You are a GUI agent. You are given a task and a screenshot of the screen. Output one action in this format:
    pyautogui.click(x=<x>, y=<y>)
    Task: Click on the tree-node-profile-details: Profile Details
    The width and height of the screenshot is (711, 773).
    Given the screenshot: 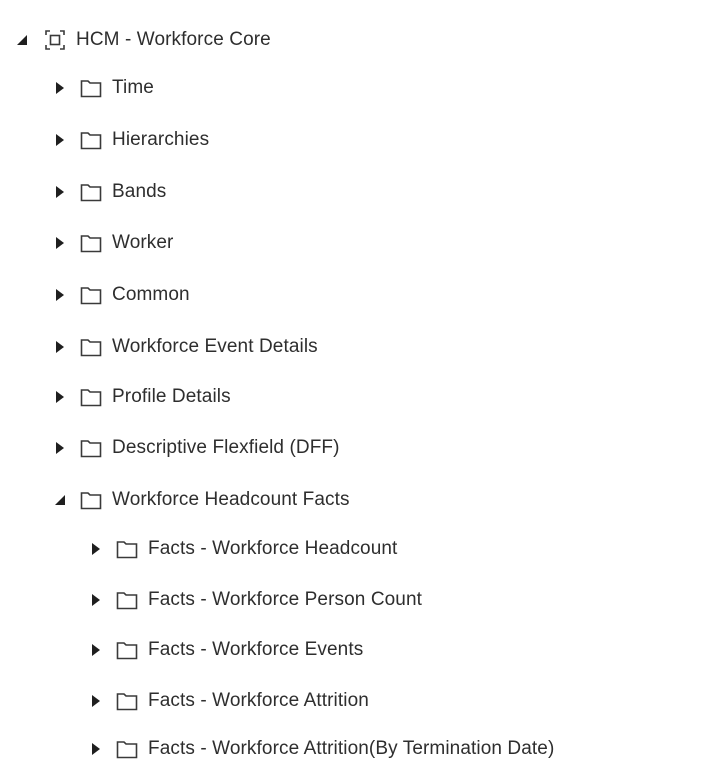 What is the action you would take?
    pyautogui.click(x=142, y=397)
    